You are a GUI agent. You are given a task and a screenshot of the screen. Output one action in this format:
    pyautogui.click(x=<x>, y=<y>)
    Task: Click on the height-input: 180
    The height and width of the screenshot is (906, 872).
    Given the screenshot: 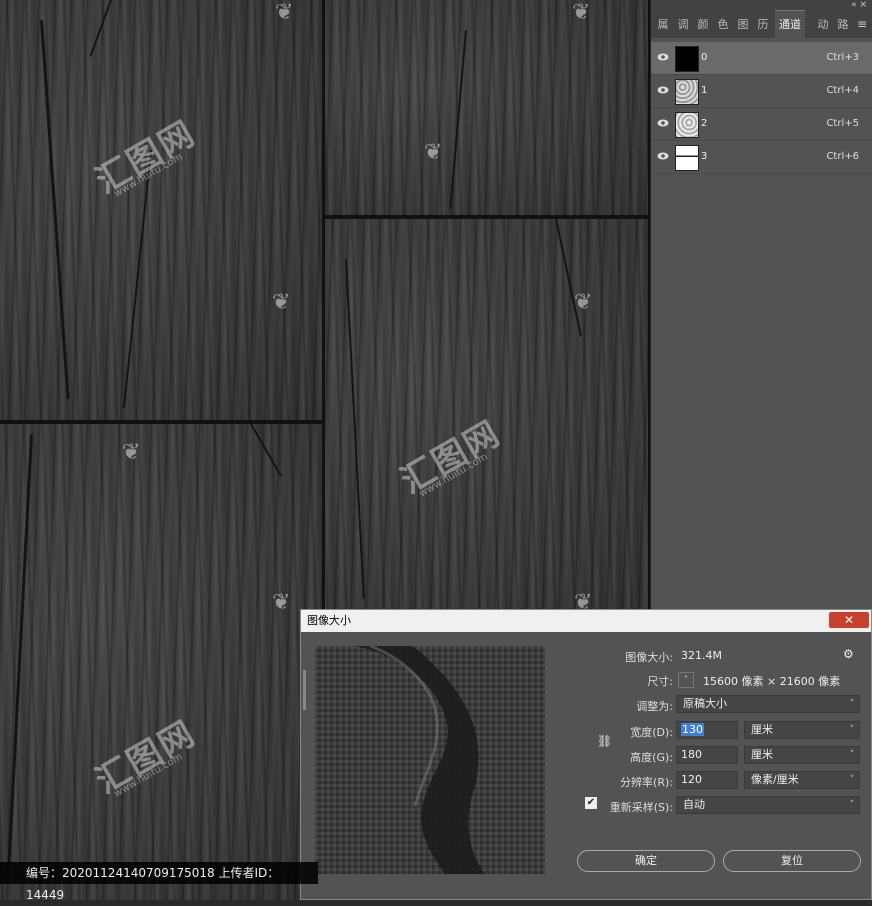 What is the action you would take?
    pyautogui.click(x=707, y=755)
    